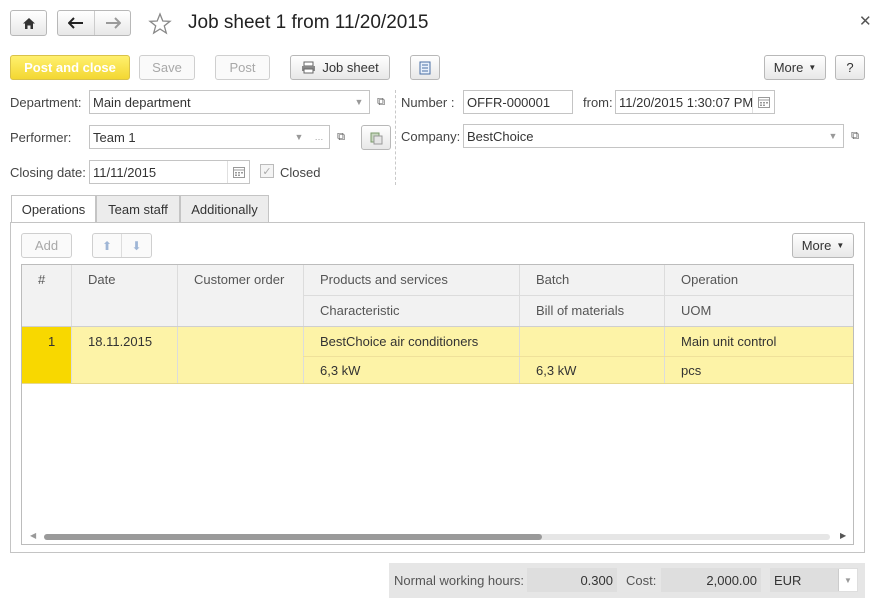 The image size is (882, 607). What do you see at coordinates (814, 580) in the screenshot?
I see `currency-field: EUR ▼` at bounding box center [814, 580].